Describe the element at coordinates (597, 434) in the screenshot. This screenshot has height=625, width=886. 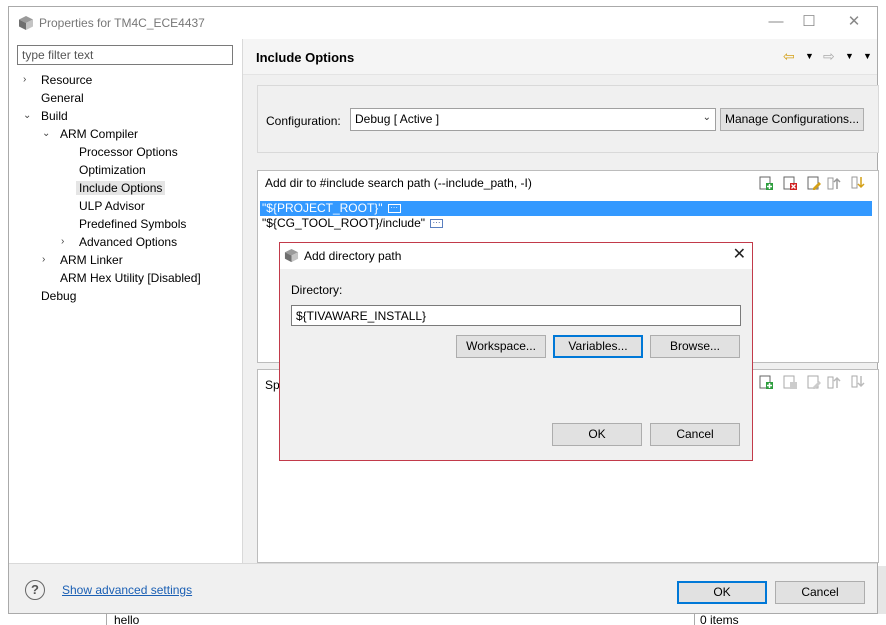
I see `dialog-ok-button: OK` at that location.